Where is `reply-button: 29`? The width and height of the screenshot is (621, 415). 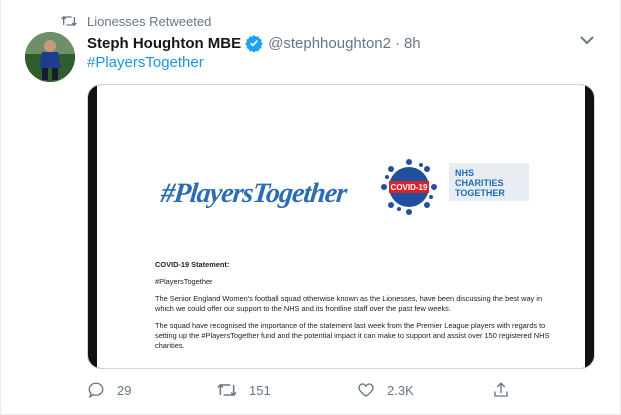 reply-button: 29 is located at coordinates (109, 390).